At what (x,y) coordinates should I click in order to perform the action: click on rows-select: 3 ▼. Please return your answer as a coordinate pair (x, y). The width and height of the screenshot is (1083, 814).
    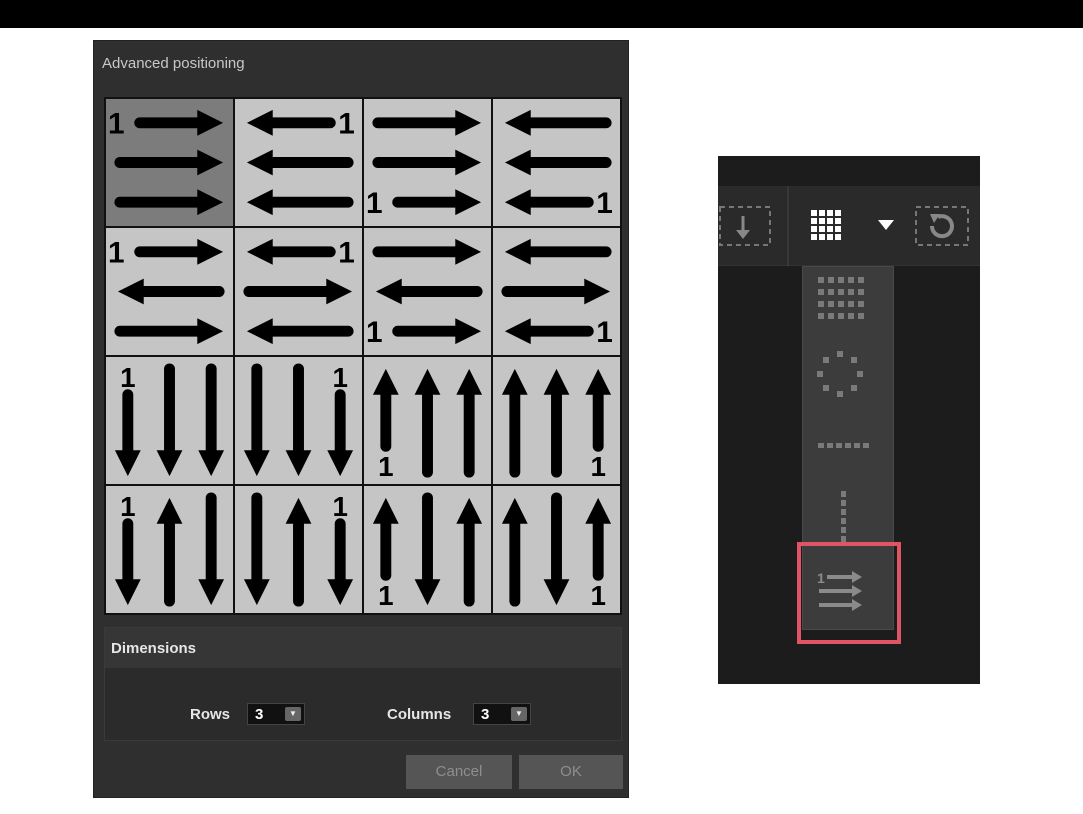
    Looking at the image, I should click on (276, 714).